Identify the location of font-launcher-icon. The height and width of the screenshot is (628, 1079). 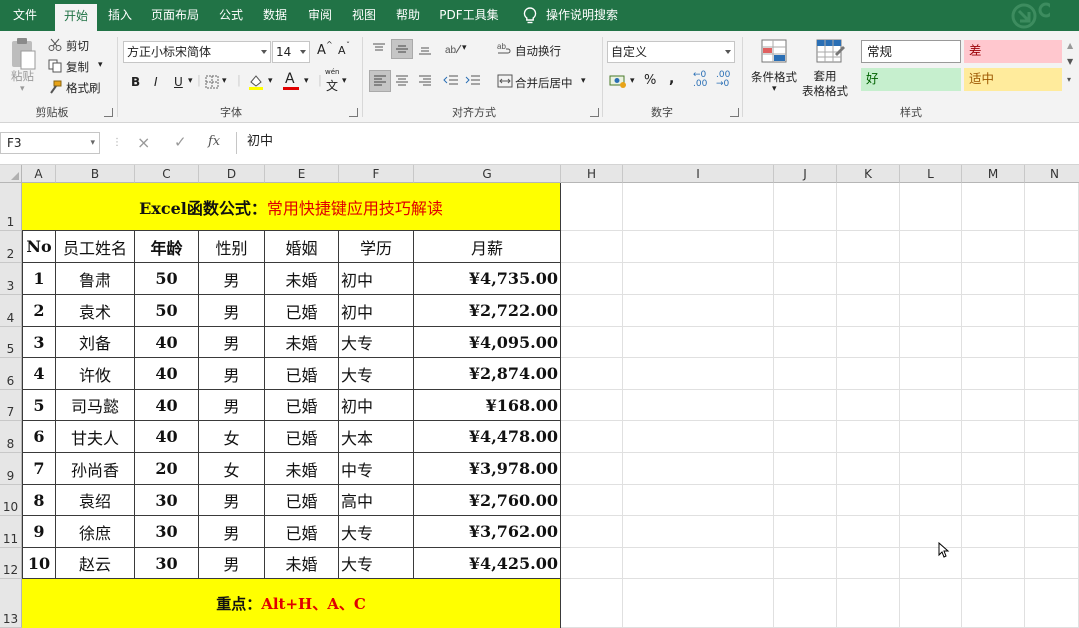
(353, 112).